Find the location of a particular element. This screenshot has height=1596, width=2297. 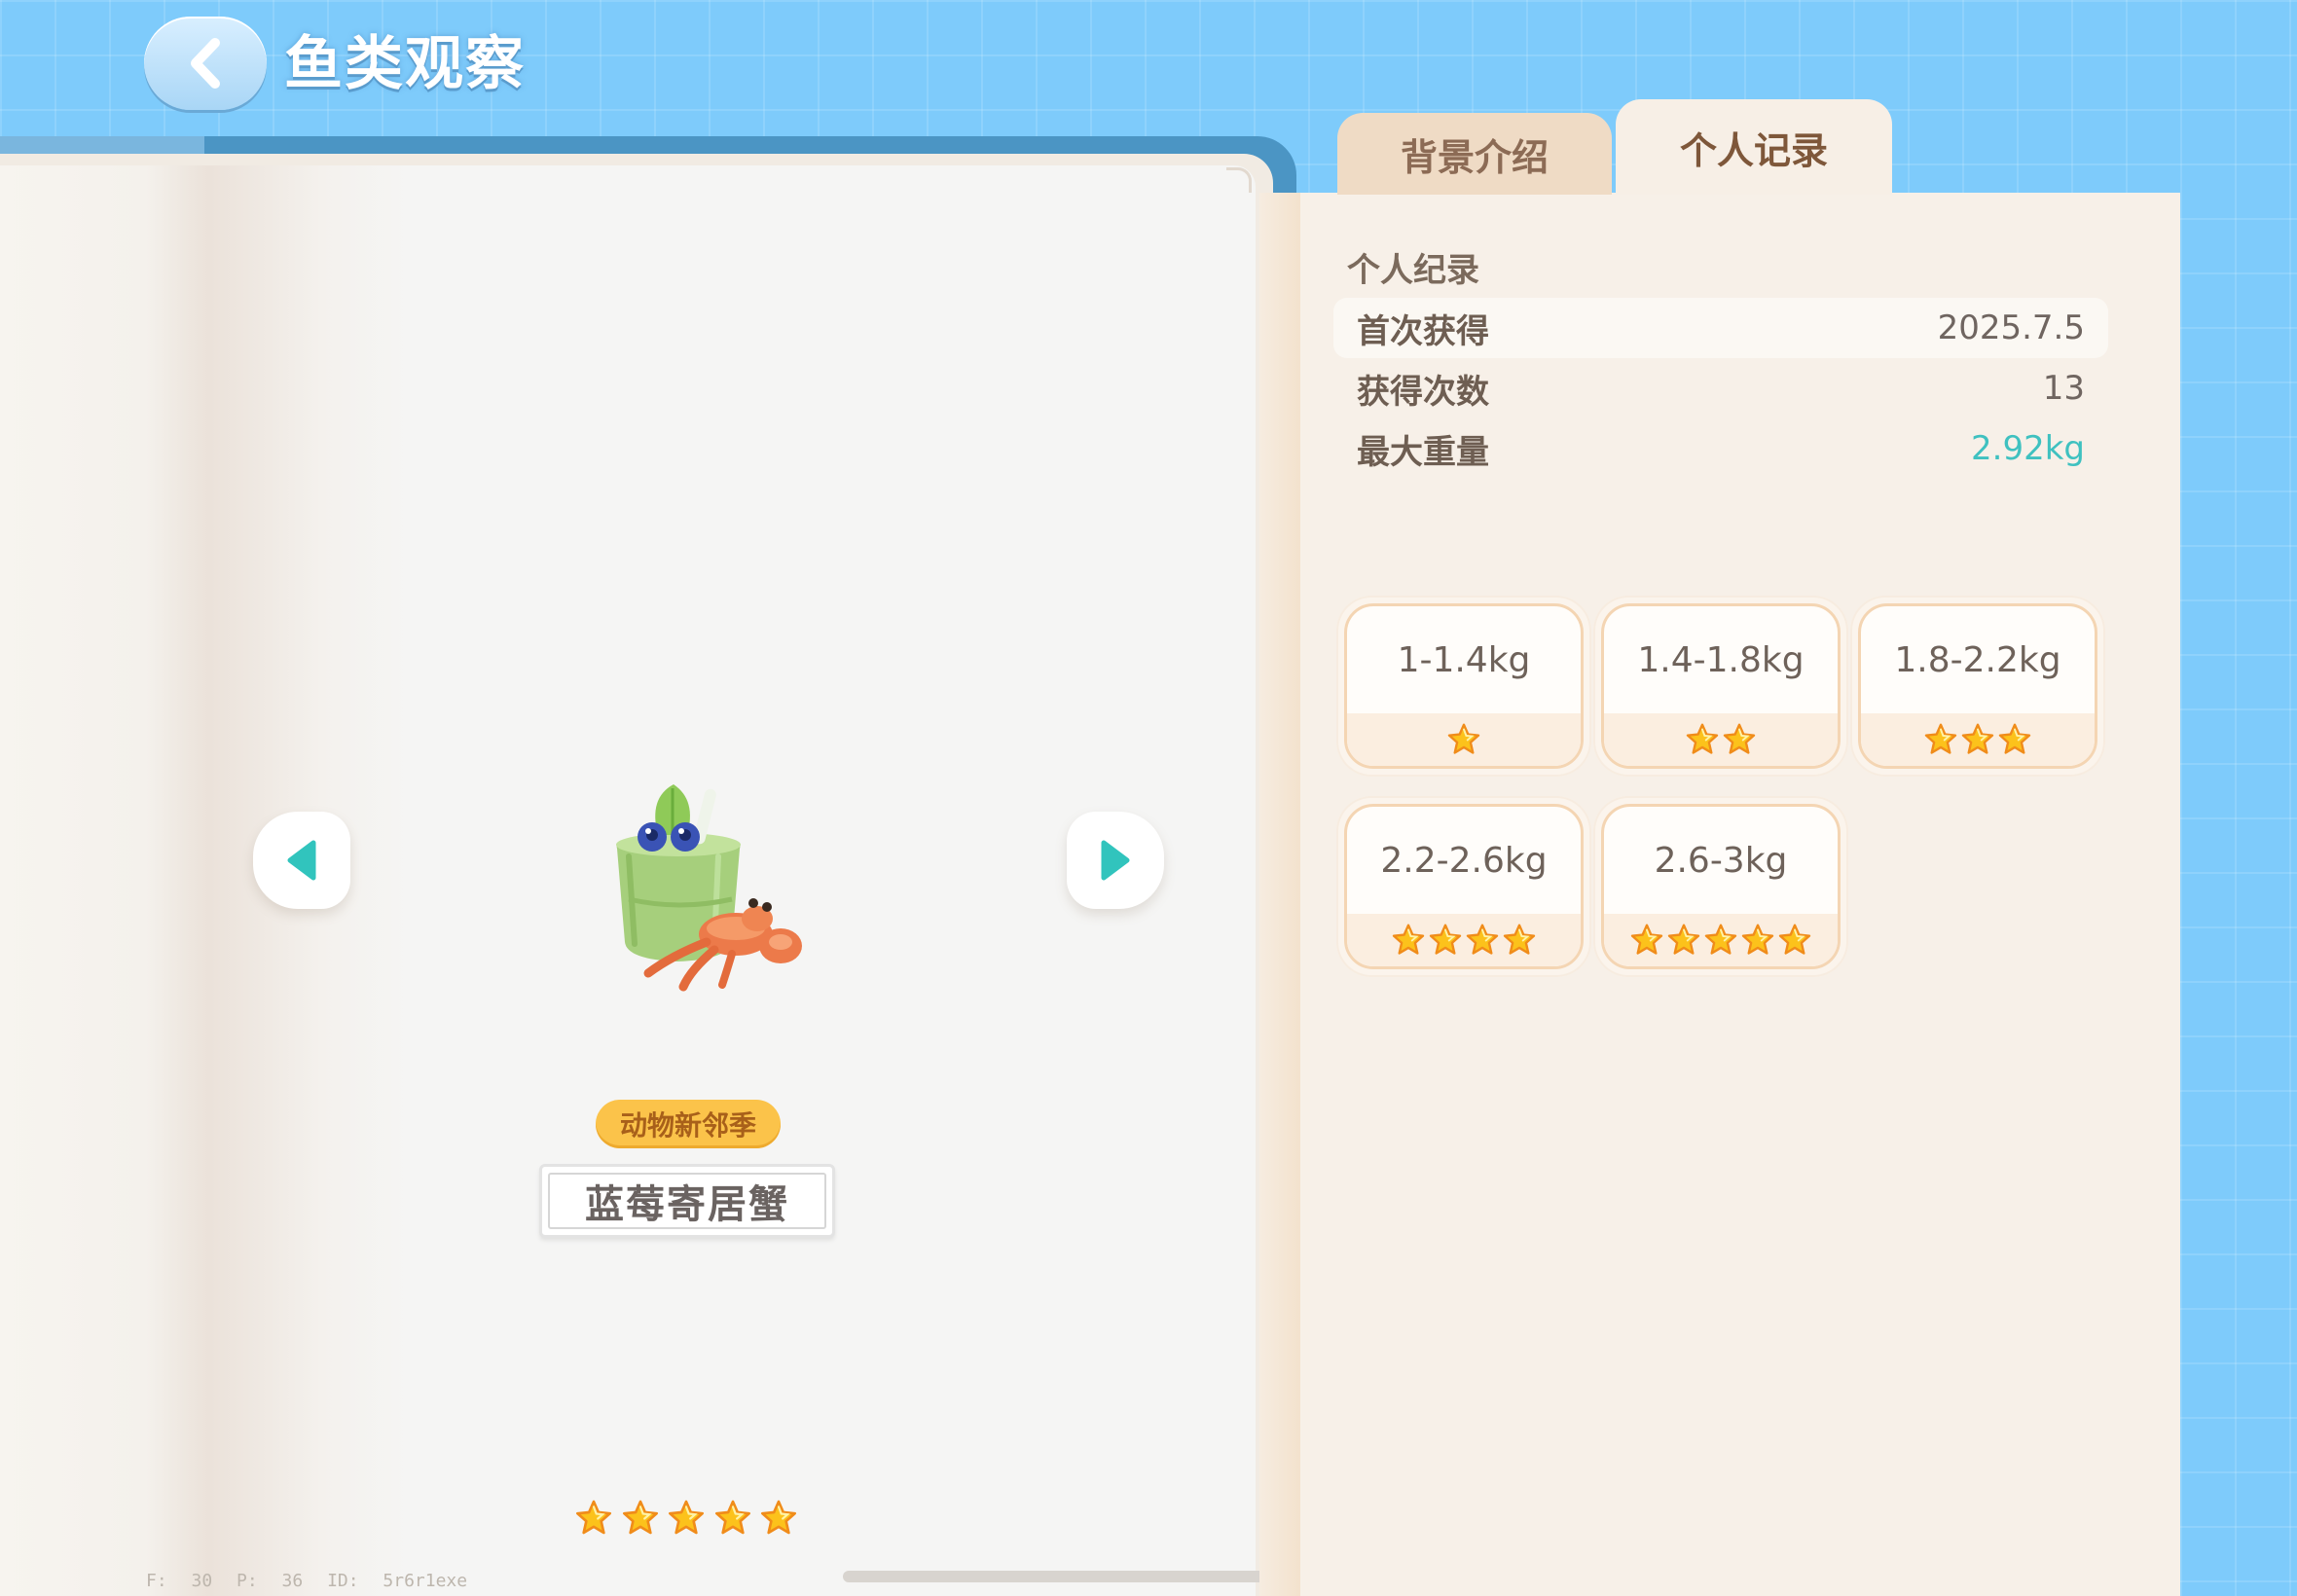

creature-name-plate: 蓝莓寄居蟹 is located at coordinates (687, 1201).